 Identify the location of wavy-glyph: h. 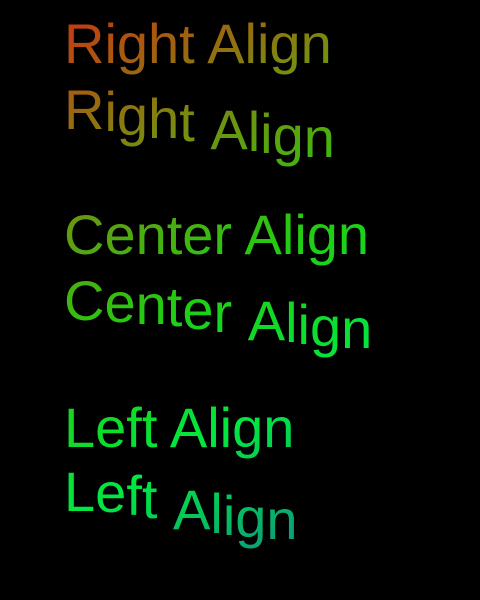
(163, 118).